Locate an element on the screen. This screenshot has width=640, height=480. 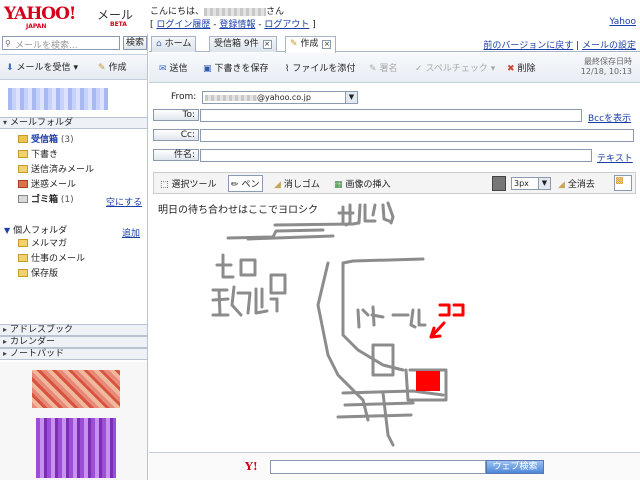
marker-arrow is located at coordinates (437, 330).